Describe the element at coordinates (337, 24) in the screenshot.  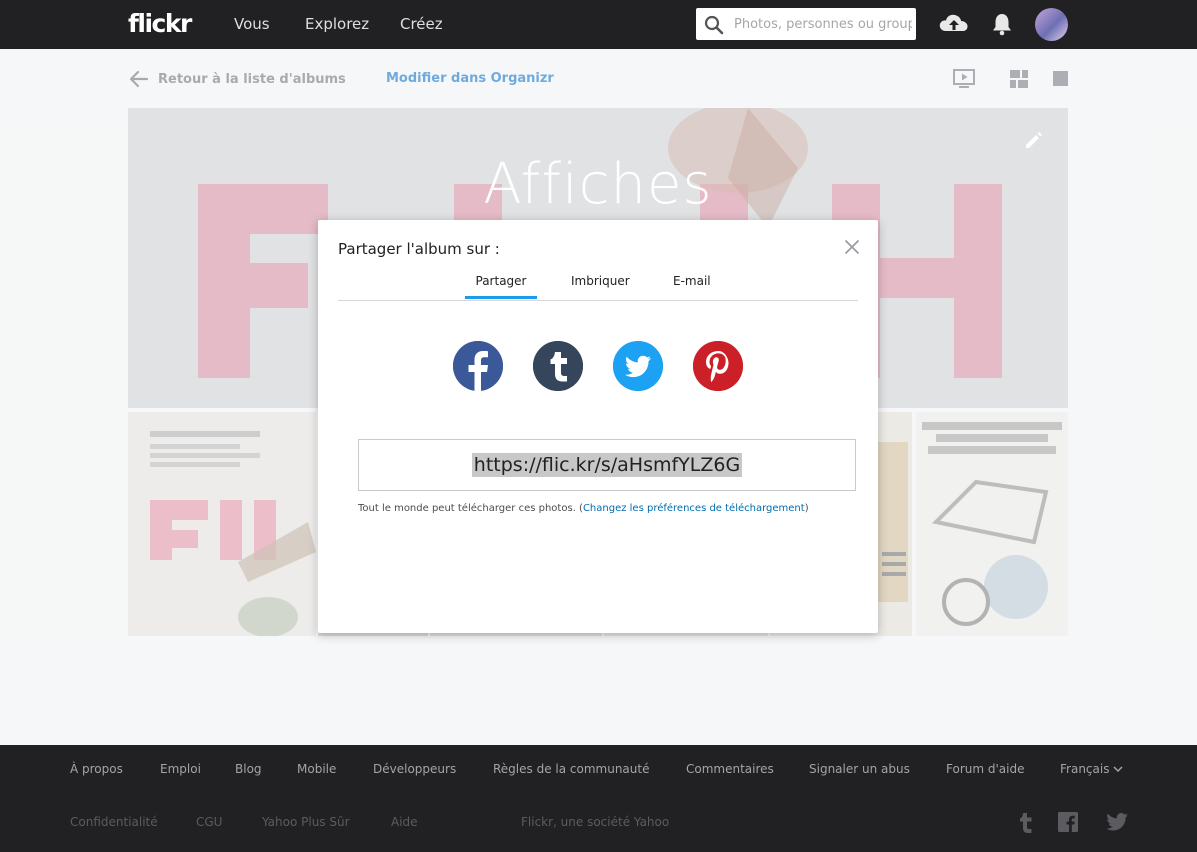
I see `nav-explorez: Explorez` at that location.